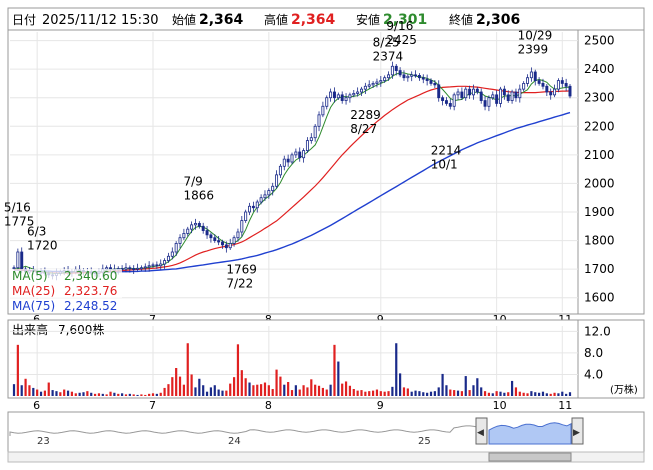 This screenshot has width=653, height=470. Describe the element at coordinates (530, 457) in the screenshot. I see `scrollbar-thumb` at that location.